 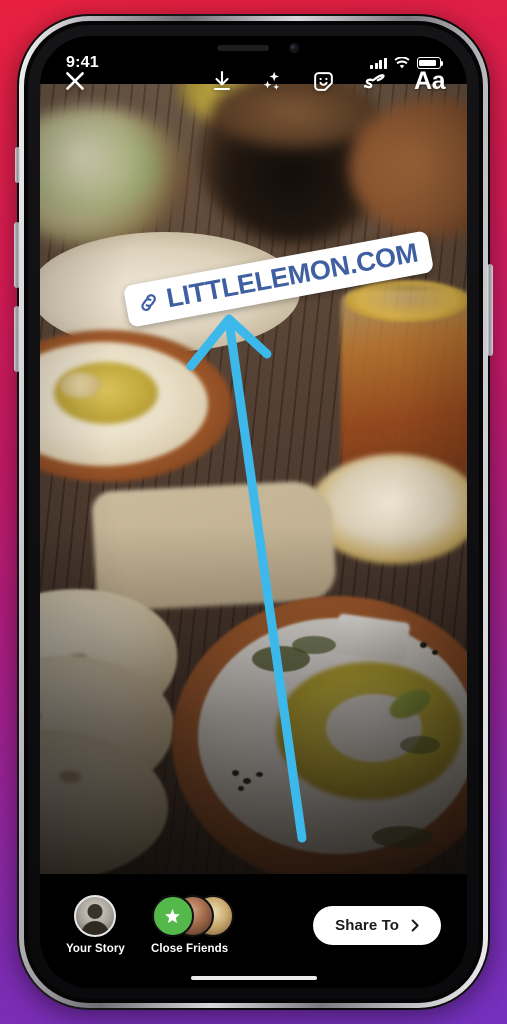 What do you see at coordinates (172, 916) in the screenshot?
I see `green-star-icon` at bounding box center [172, 916].